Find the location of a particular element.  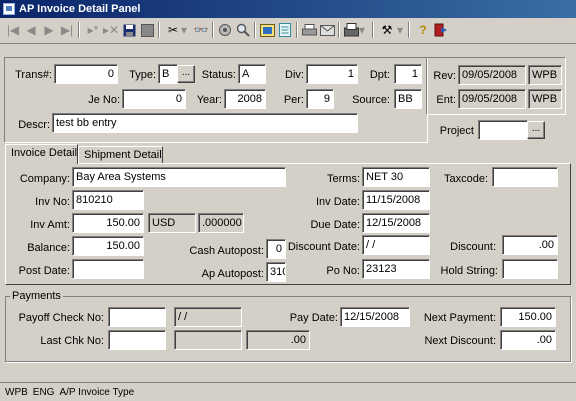

last-check-field is located at coordinates (137, 340).